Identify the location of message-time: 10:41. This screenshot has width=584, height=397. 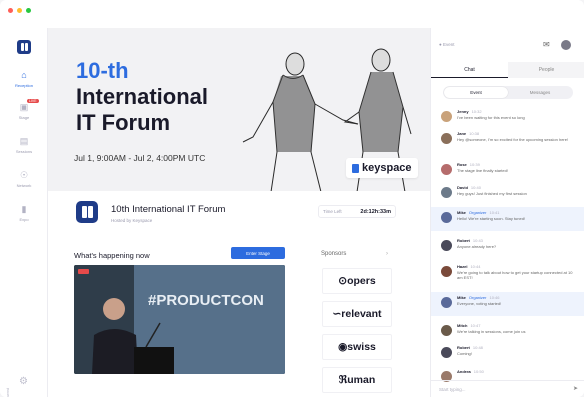
(494, 212).